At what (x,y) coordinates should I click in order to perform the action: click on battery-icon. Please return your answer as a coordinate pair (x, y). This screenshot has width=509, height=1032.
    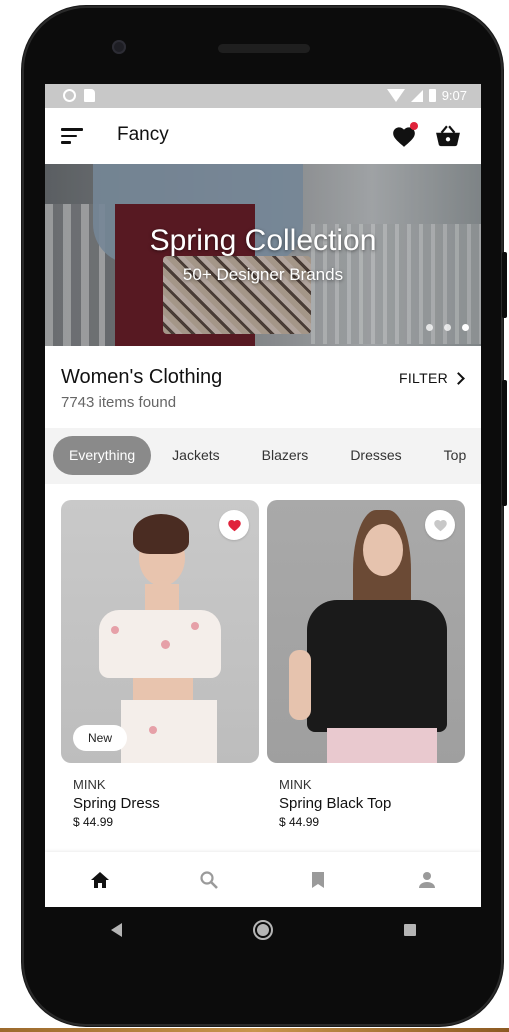
    Looking at the image, I should click on (432, 95).